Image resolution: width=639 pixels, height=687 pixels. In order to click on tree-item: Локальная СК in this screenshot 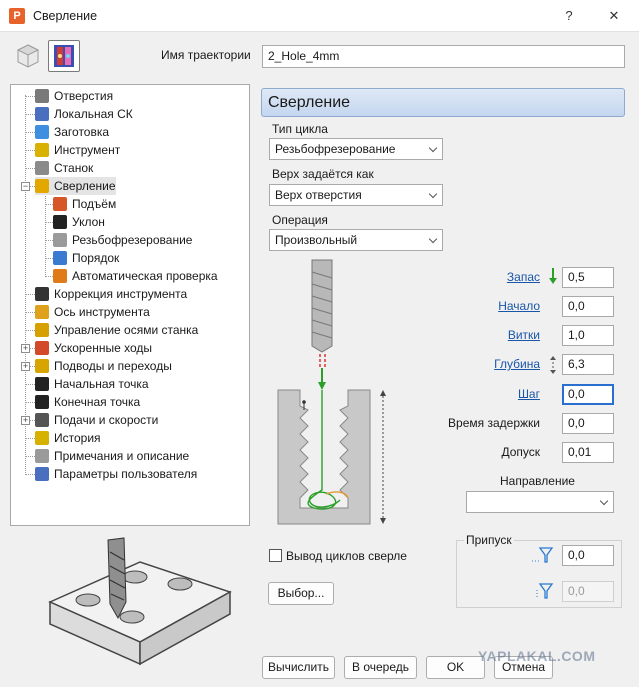, I will do `click(84, 114)`.